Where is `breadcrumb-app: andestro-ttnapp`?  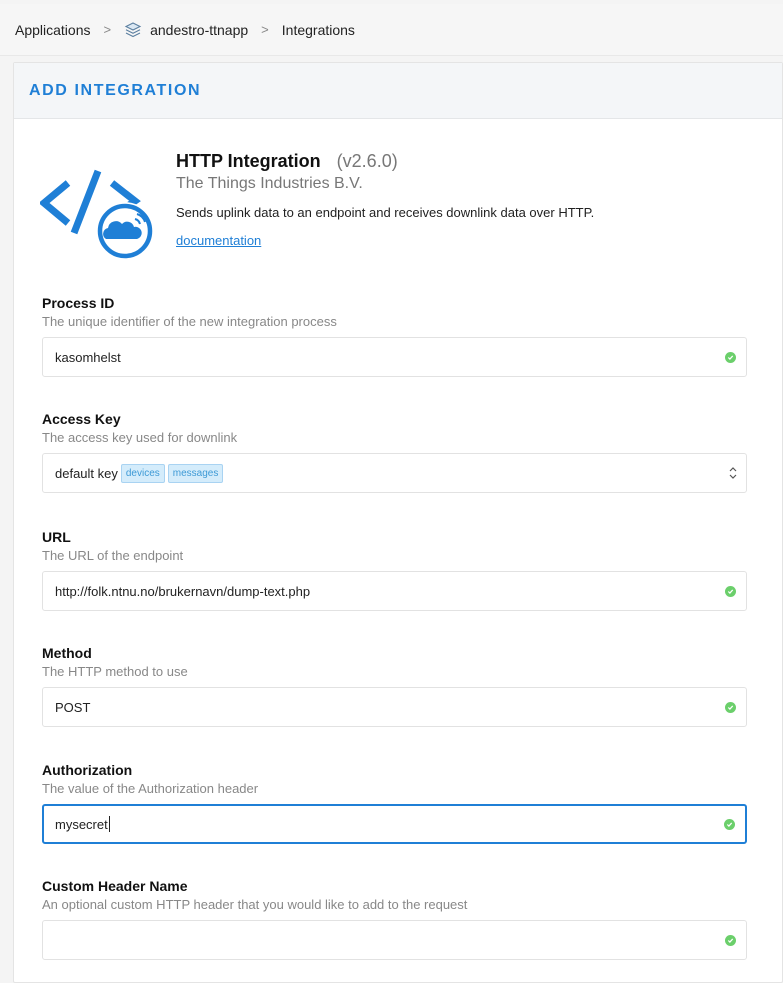 breadcrumb-app: andestro-ttnapp is located at coordinates (186, 30).